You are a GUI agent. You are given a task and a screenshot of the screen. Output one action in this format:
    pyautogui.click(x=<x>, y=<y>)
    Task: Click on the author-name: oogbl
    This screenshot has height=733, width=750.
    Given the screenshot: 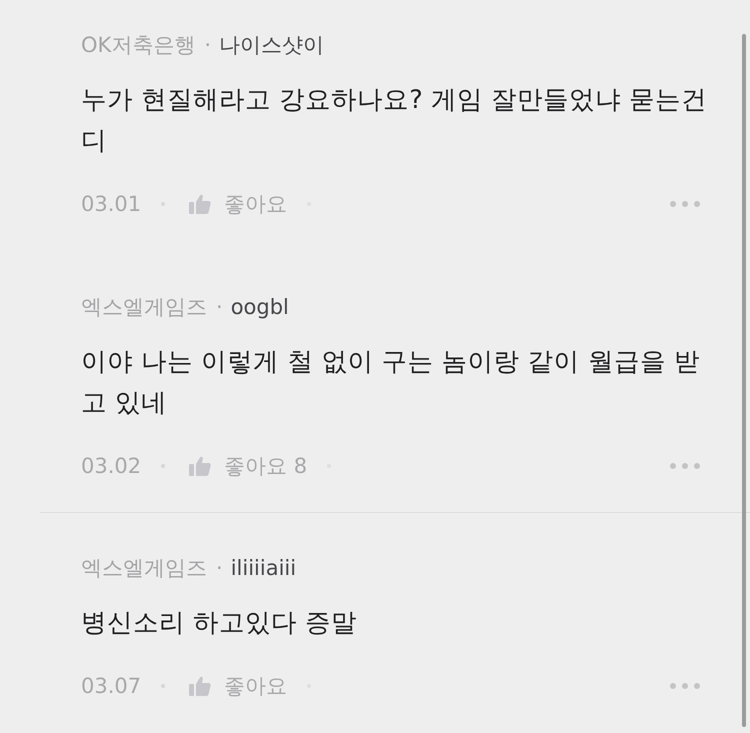 What is the action you would take?
    pyautogui.click(x=259, y=307)
    